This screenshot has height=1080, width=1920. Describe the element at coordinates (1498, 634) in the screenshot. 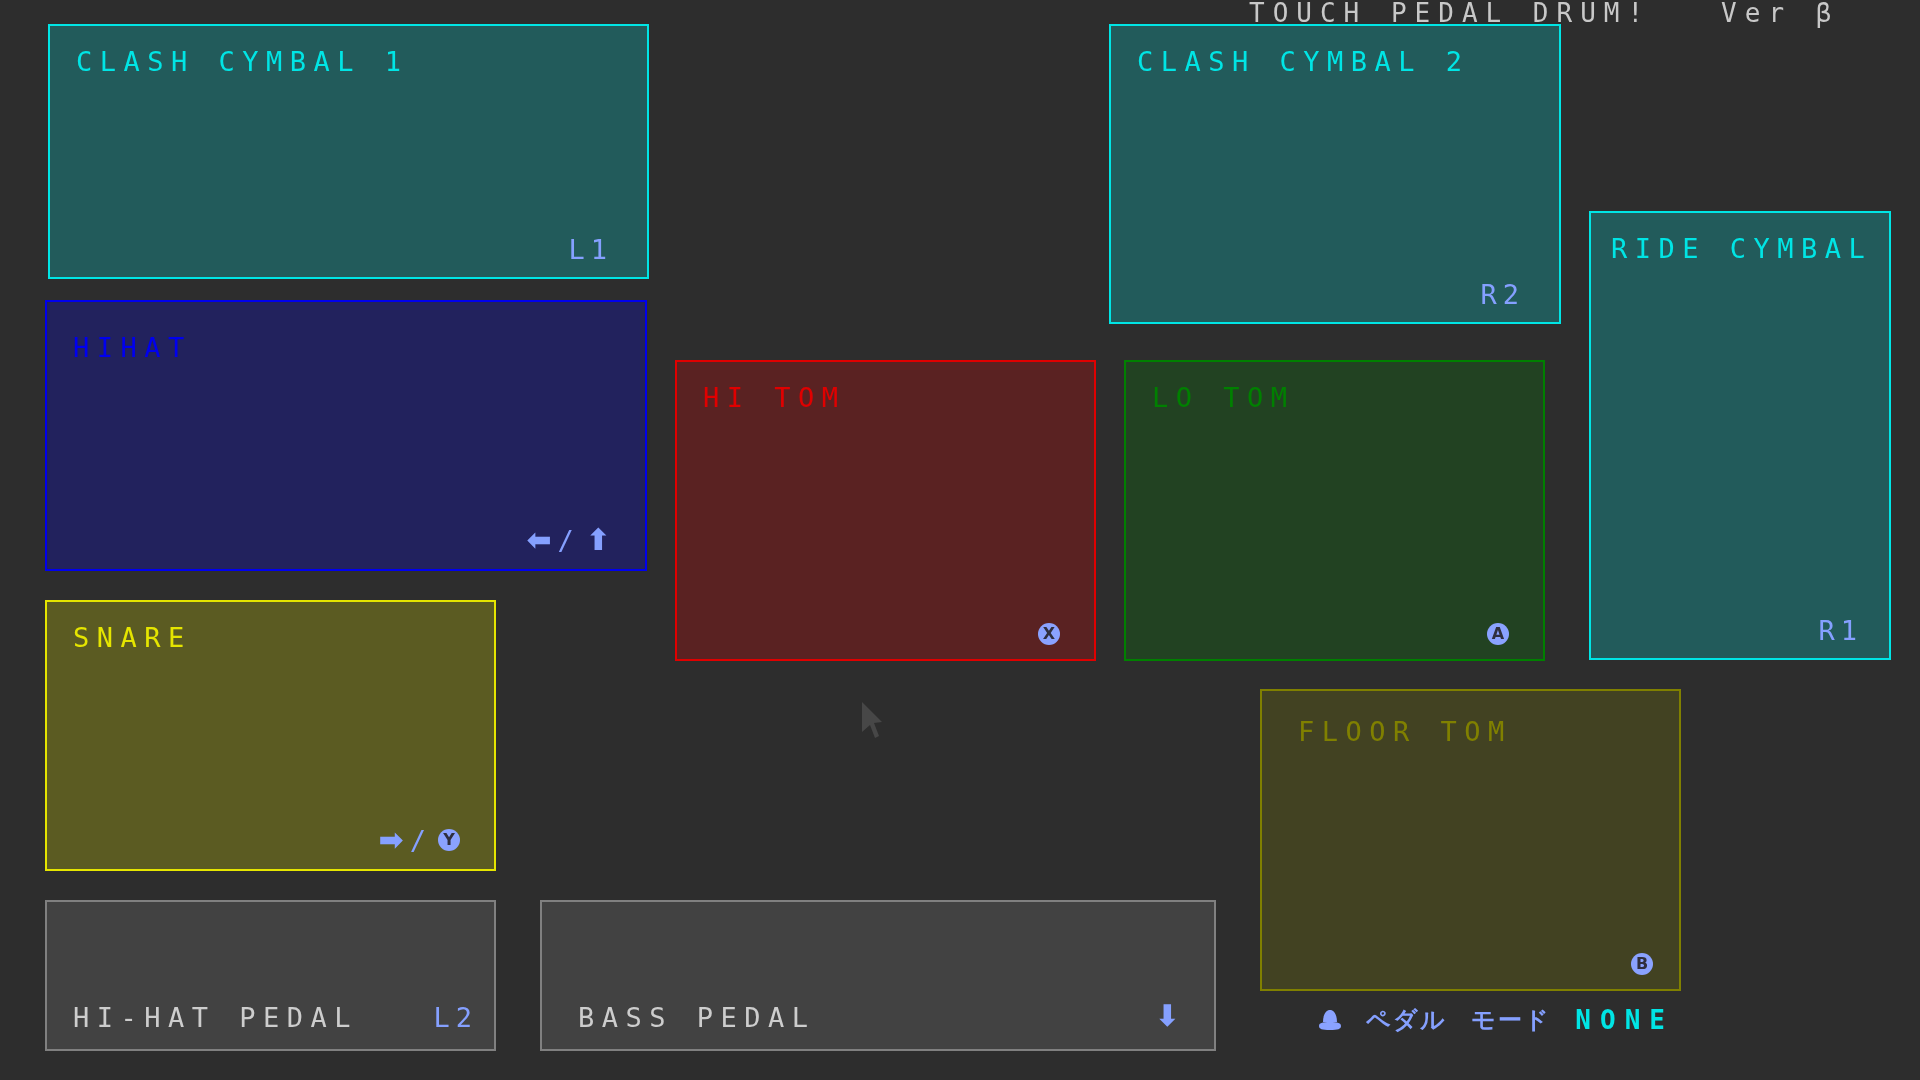

I see `key-badge: A` at that location.